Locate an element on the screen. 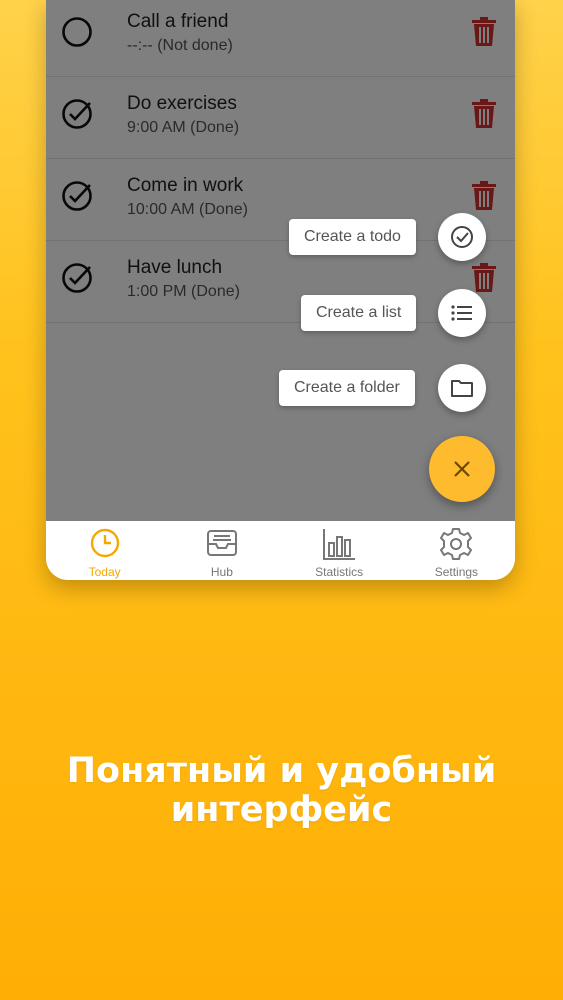  tab-label: Settings is located at coordinates (456, 572).